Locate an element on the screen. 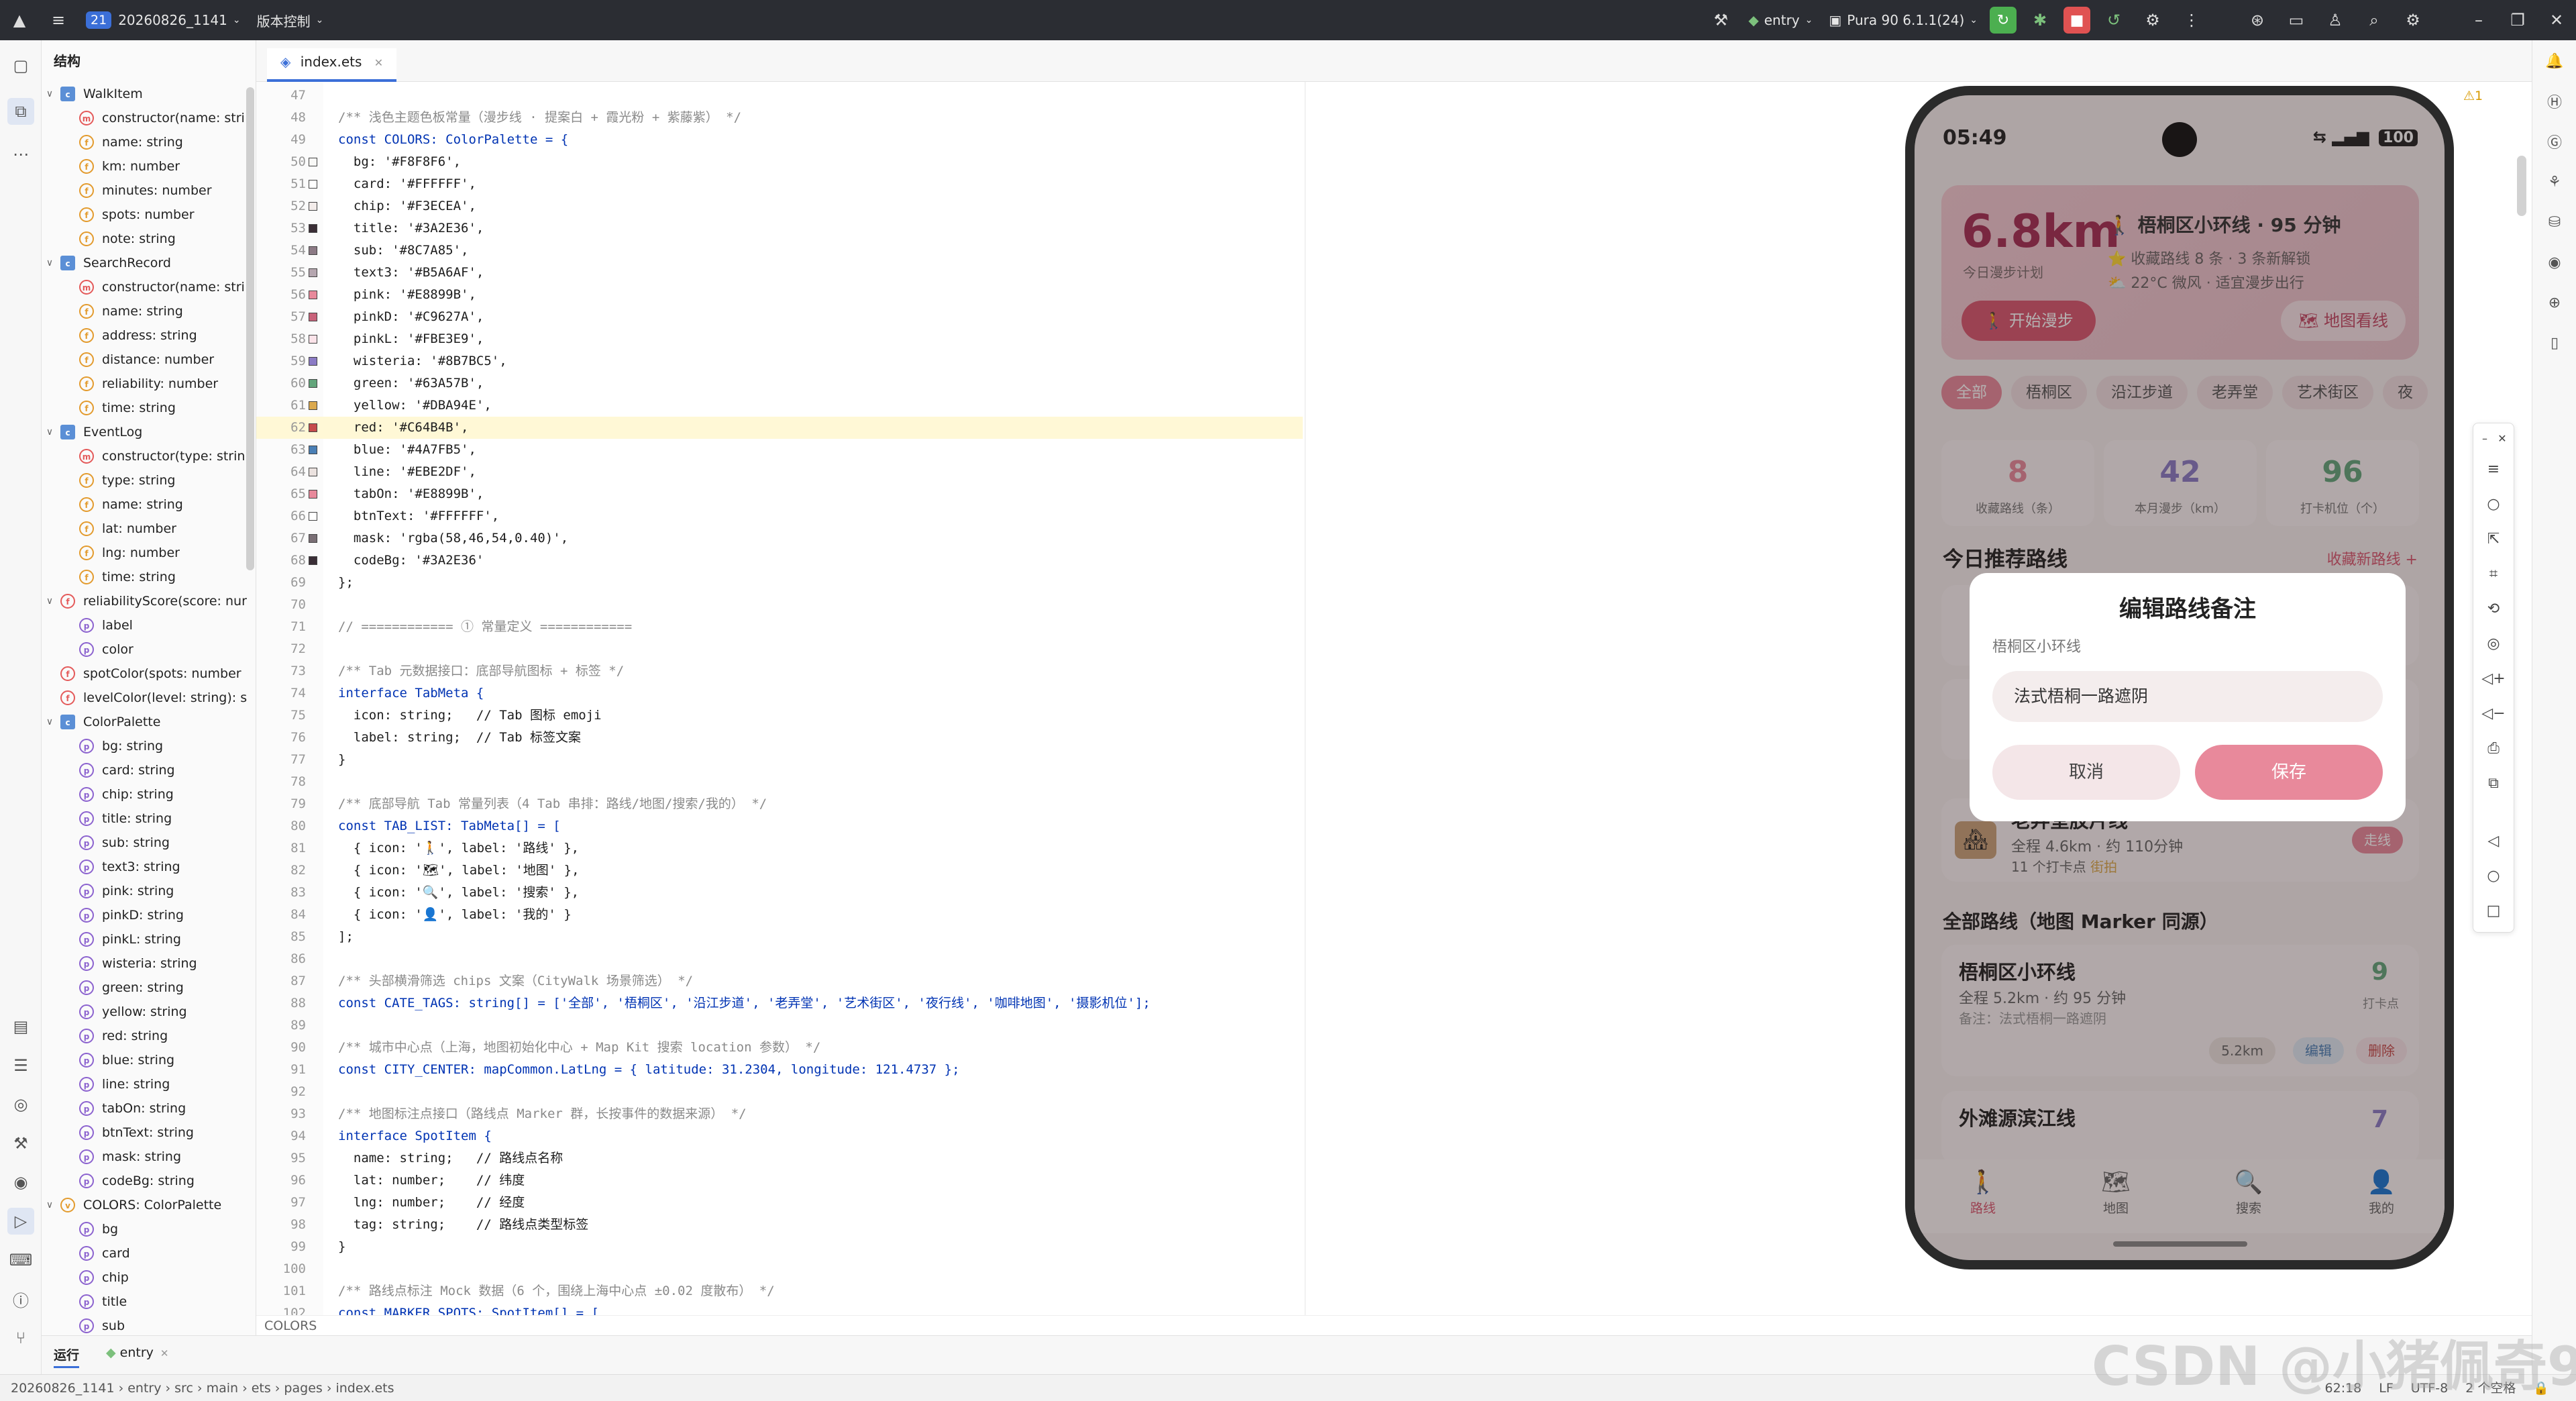 Image resolution: width=2576 pixels, height=1401 pixels. crop-icon: ⌗ is located at coordinates (2493, 574).